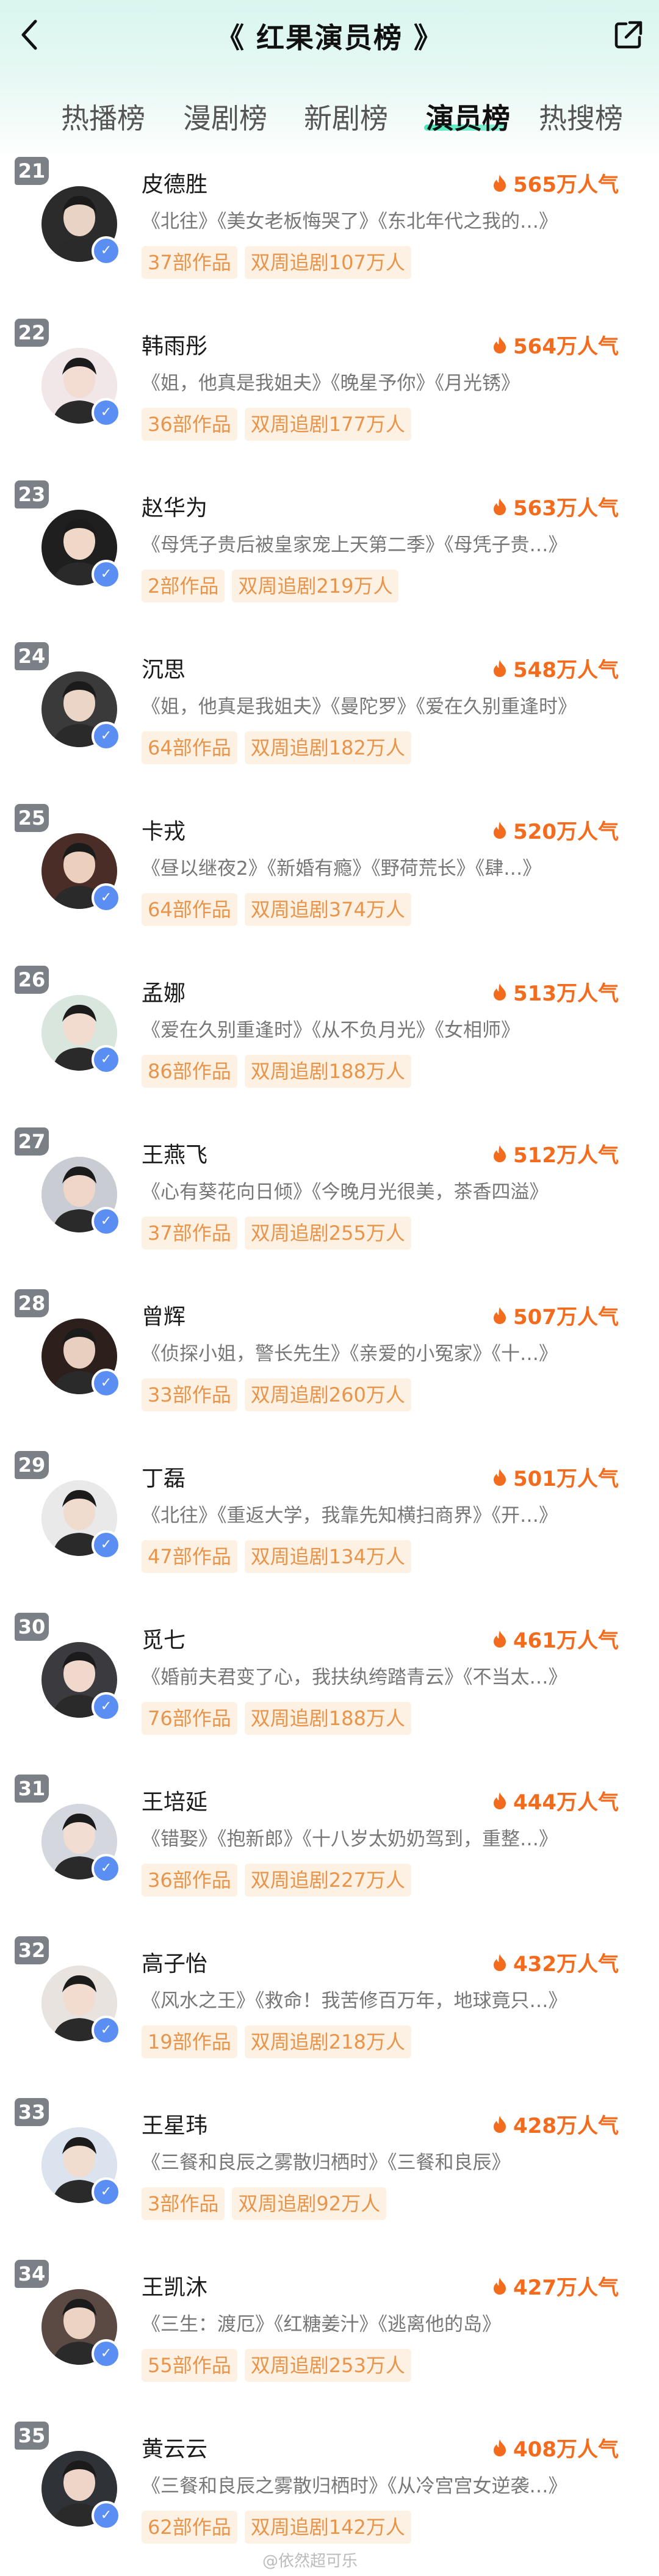 Image resolution: width=659 pixels, height=2576 pixels. What do you see at coordinates (345, 1192) in the screenshot?
I see `works-list: 《心有葵花向日倾》《今晚月光很美，茶香四溢》` at bounding box center [345, 1192].